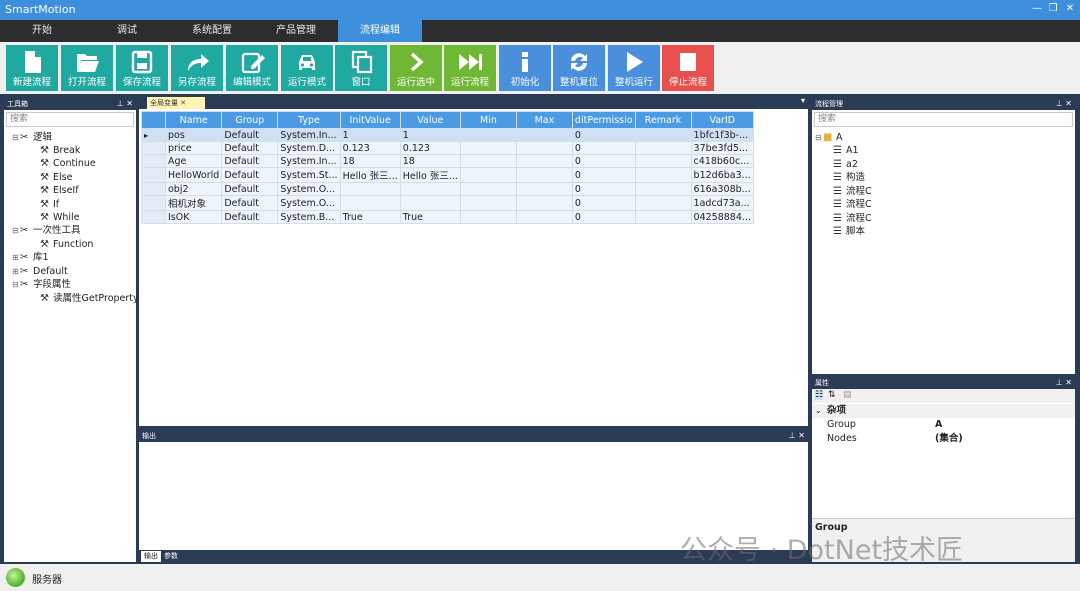 The height and width of the screenshot is (591, 1080). Describe the element at coordinates (470, 68) in the screenshot. I see `run-flow-button: 运行流程` at that location.